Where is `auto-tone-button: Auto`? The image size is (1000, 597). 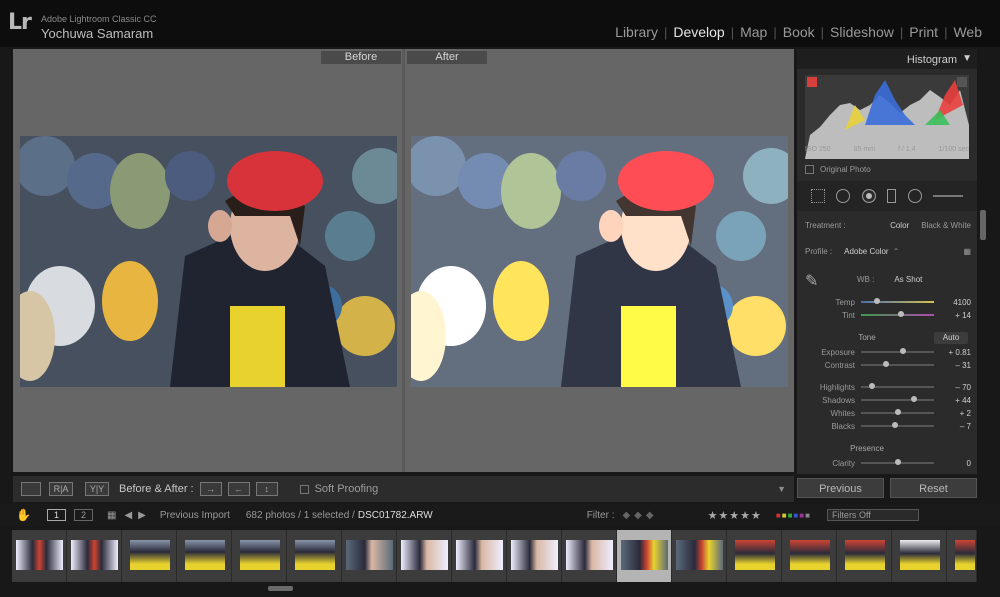 auto-tone-button: Auto is located at coordinates (951, 338).